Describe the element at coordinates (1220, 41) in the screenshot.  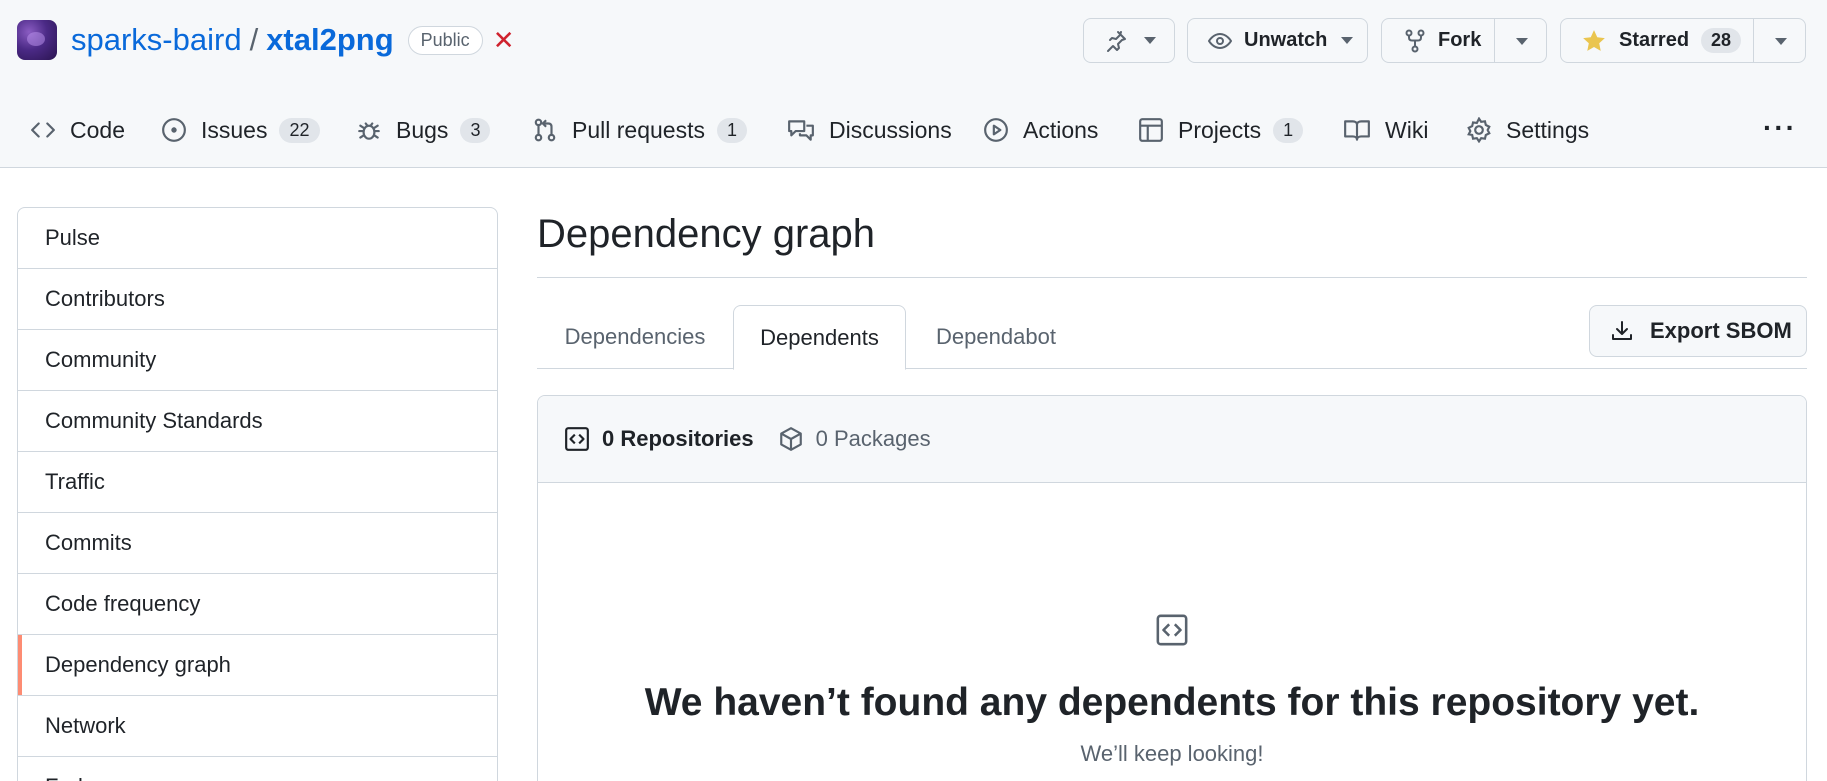
I see `eye-icon` at that location.